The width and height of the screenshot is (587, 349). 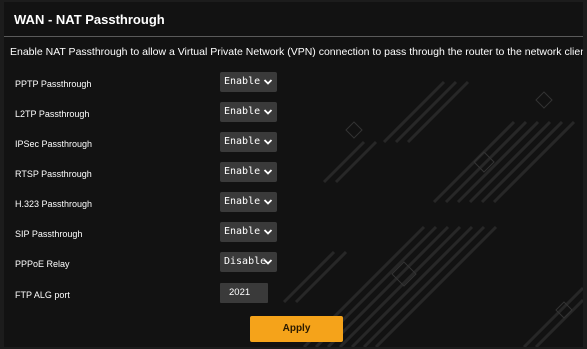 I want to click on page-title: WAN - NAT Passthrough, so click(x=89, y=19).